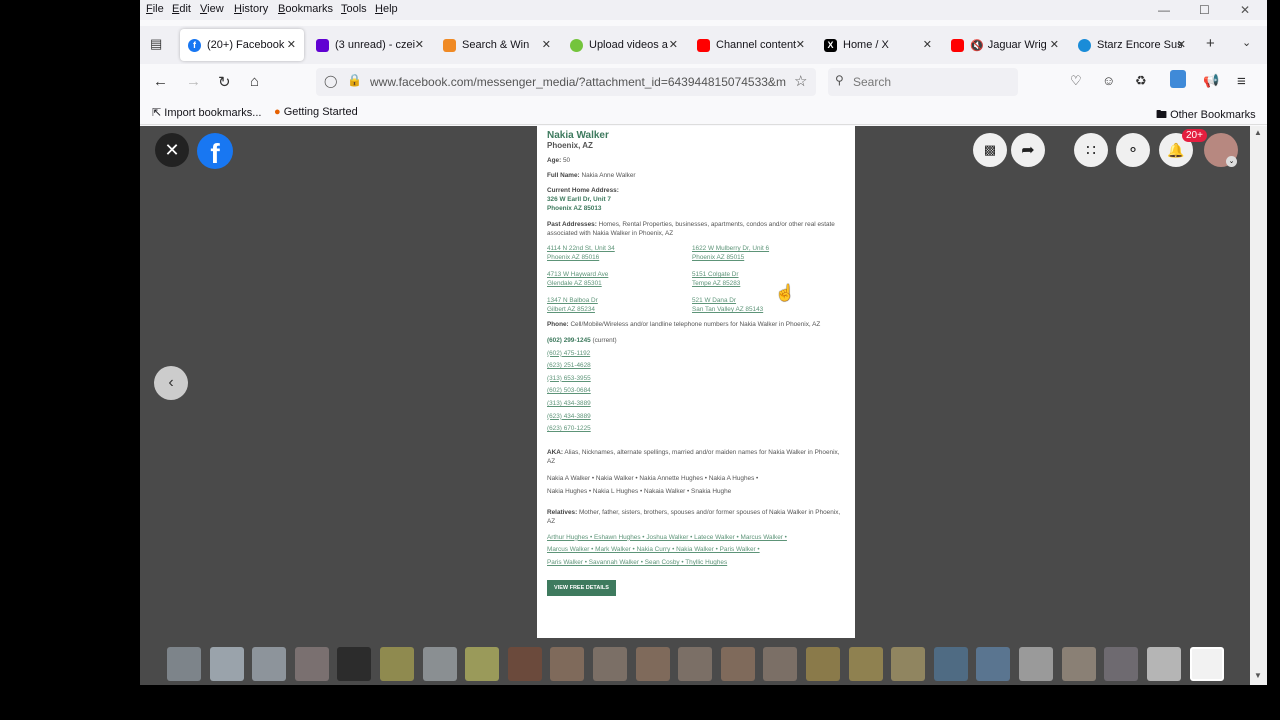  What do you see at coordinates (581, 253) in the screenshot?
I see `address-item: 4114 N 22nd St, Unit 34 Phoenix AZ 85016` at bounding box center [581, 253].